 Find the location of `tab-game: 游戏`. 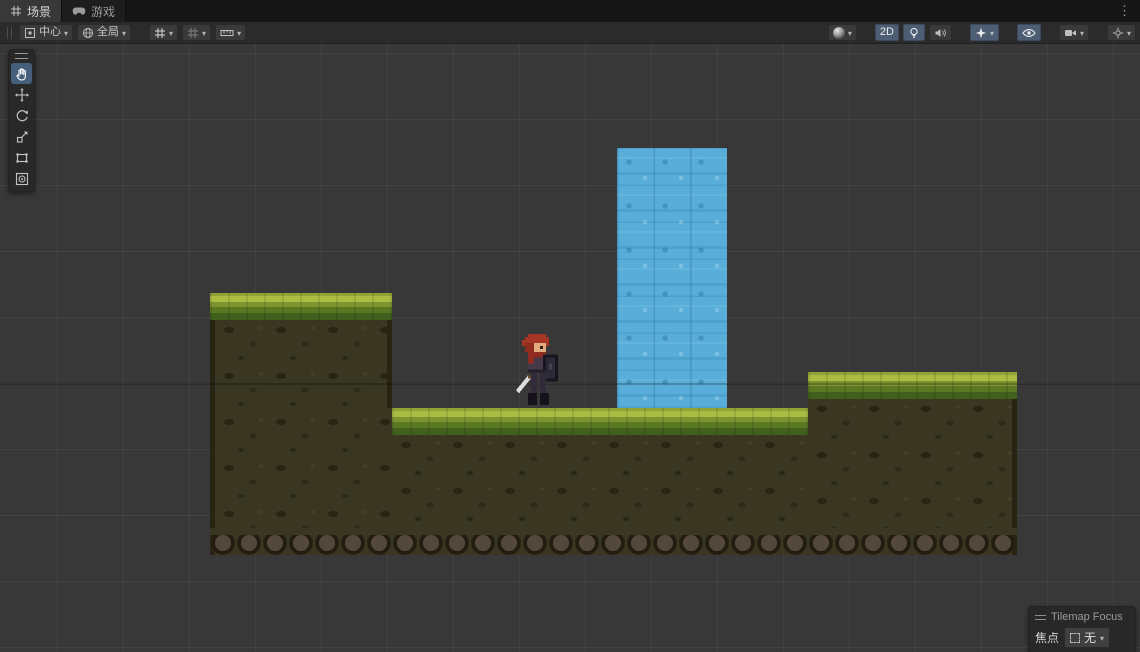

tab-game: 游戏 is located at coordinates (94, 11).